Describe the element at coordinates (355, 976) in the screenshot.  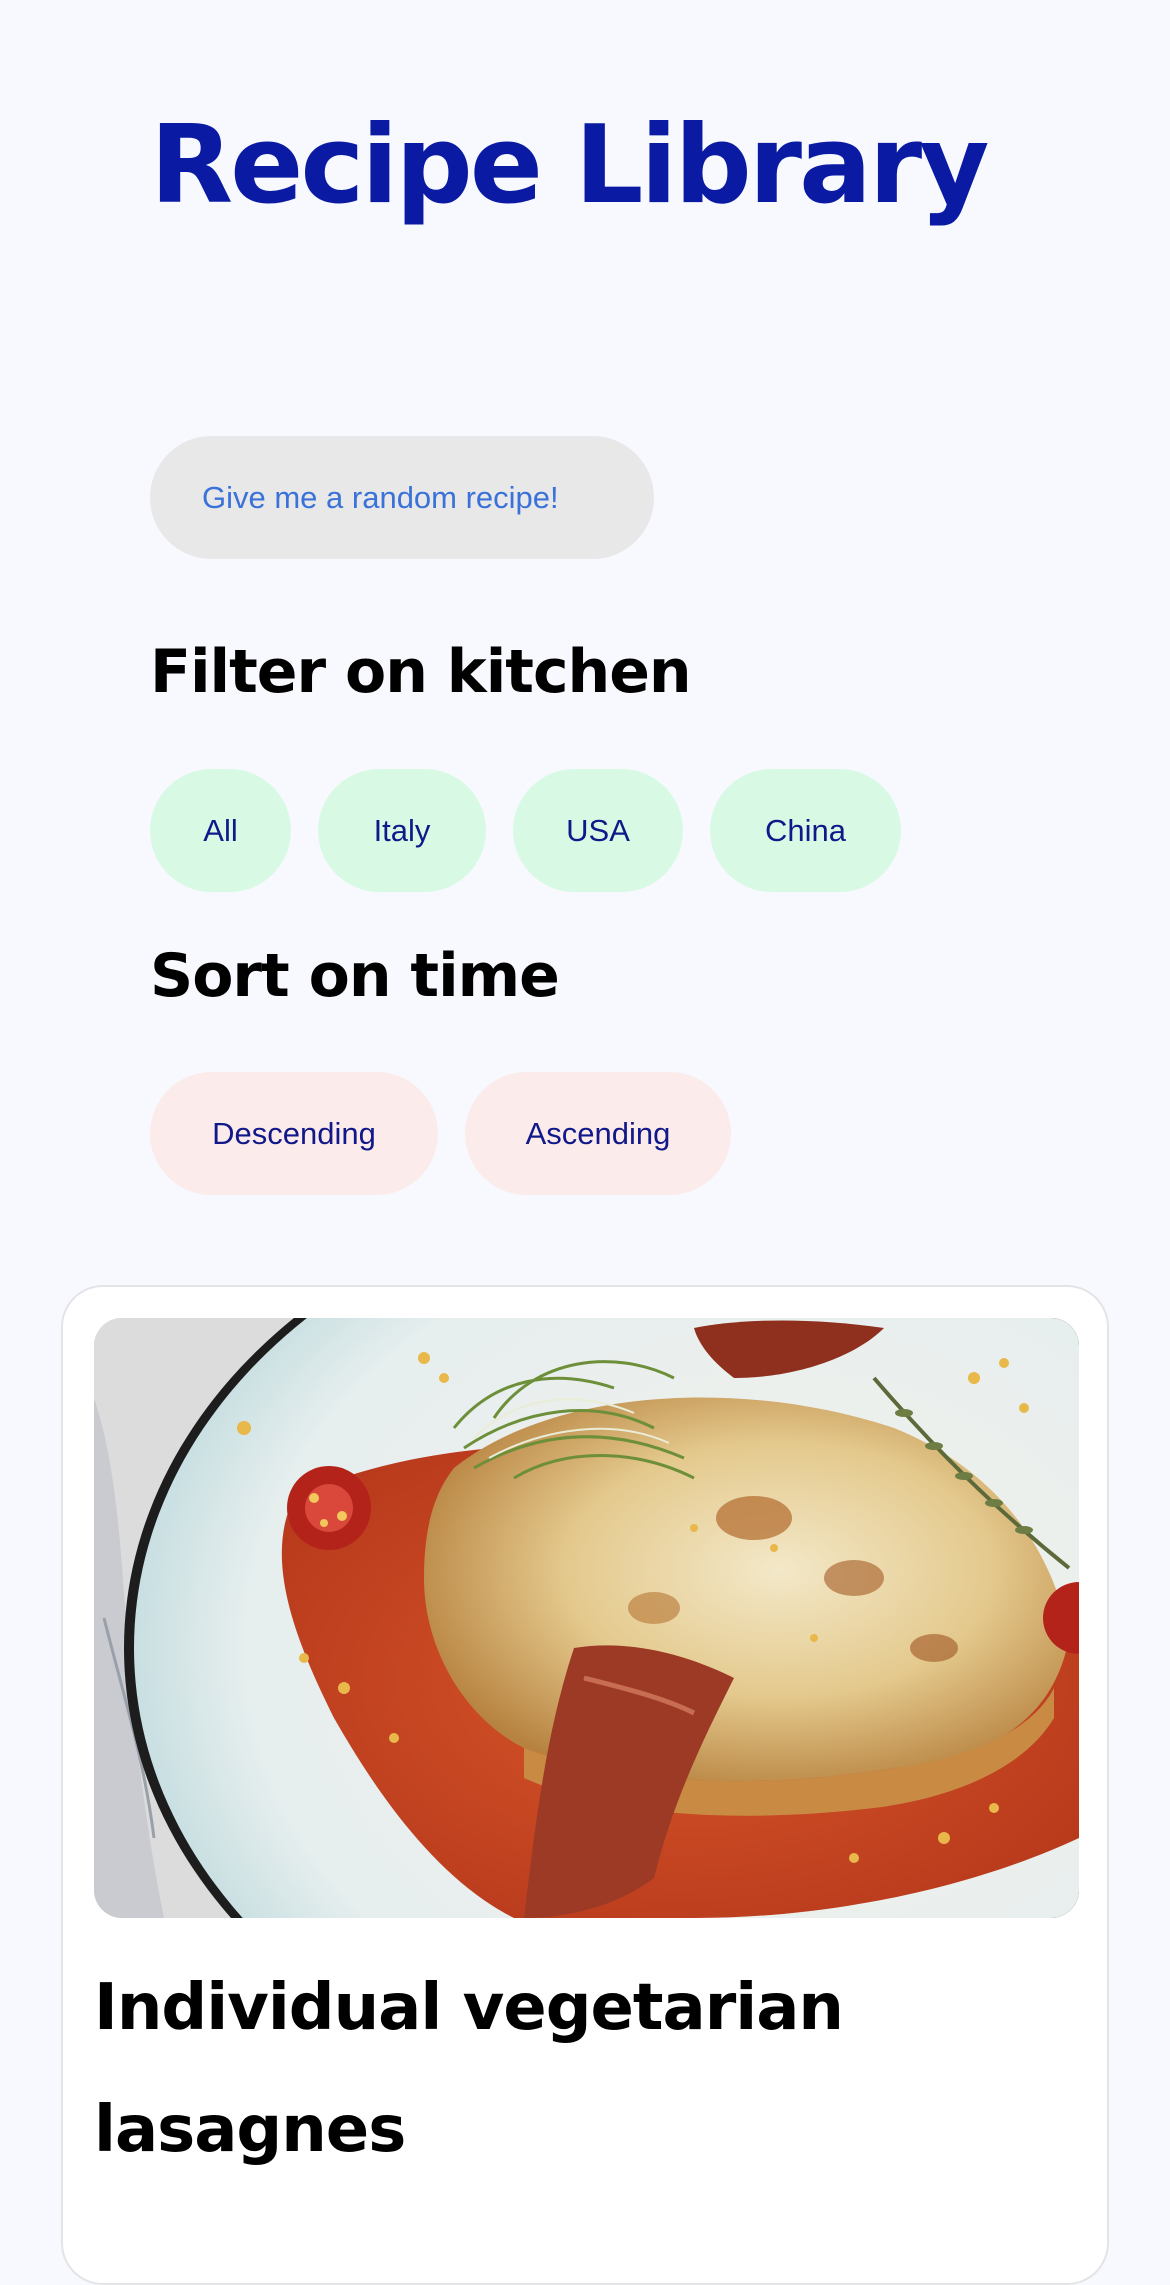
I see `sort-heading: Sort on time` at that location.